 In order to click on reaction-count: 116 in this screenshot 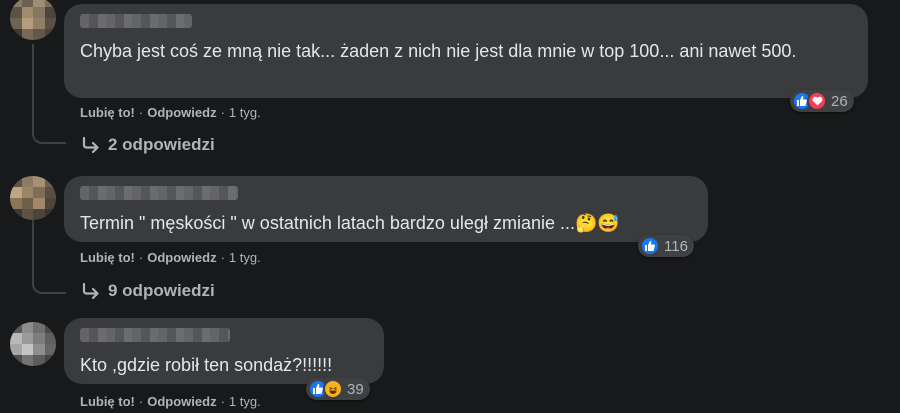, I will do `click(676, 246)`.